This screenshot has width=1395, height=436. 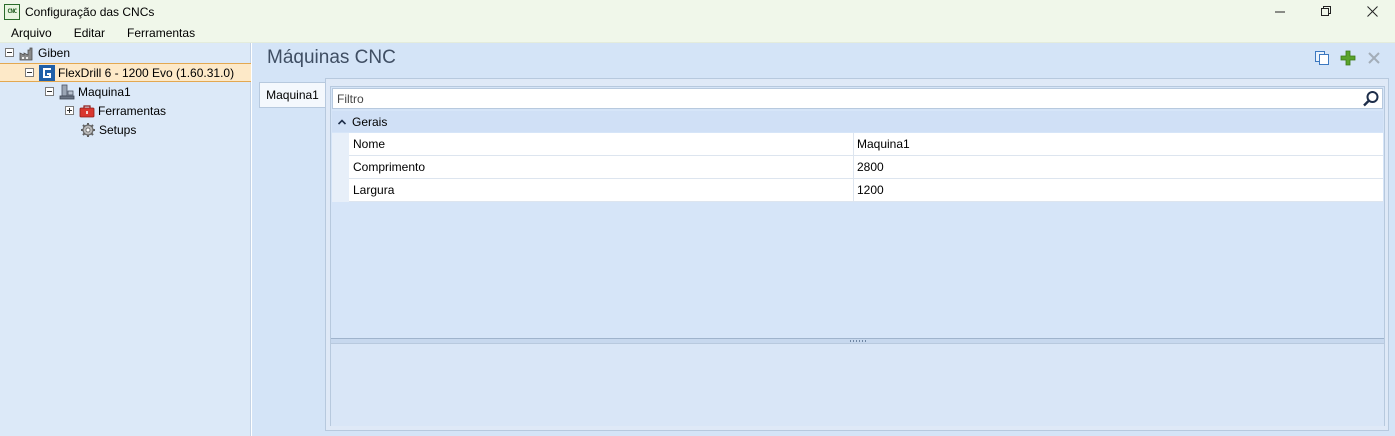 I want to click on row-gutter, so click(x=340, y=167).